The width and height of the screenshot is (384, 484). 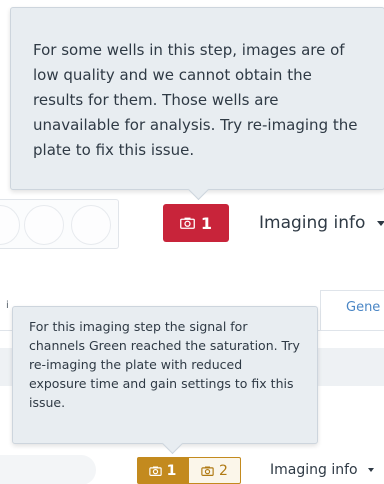 I want to click on search-pill, so click(x=48, y=469).